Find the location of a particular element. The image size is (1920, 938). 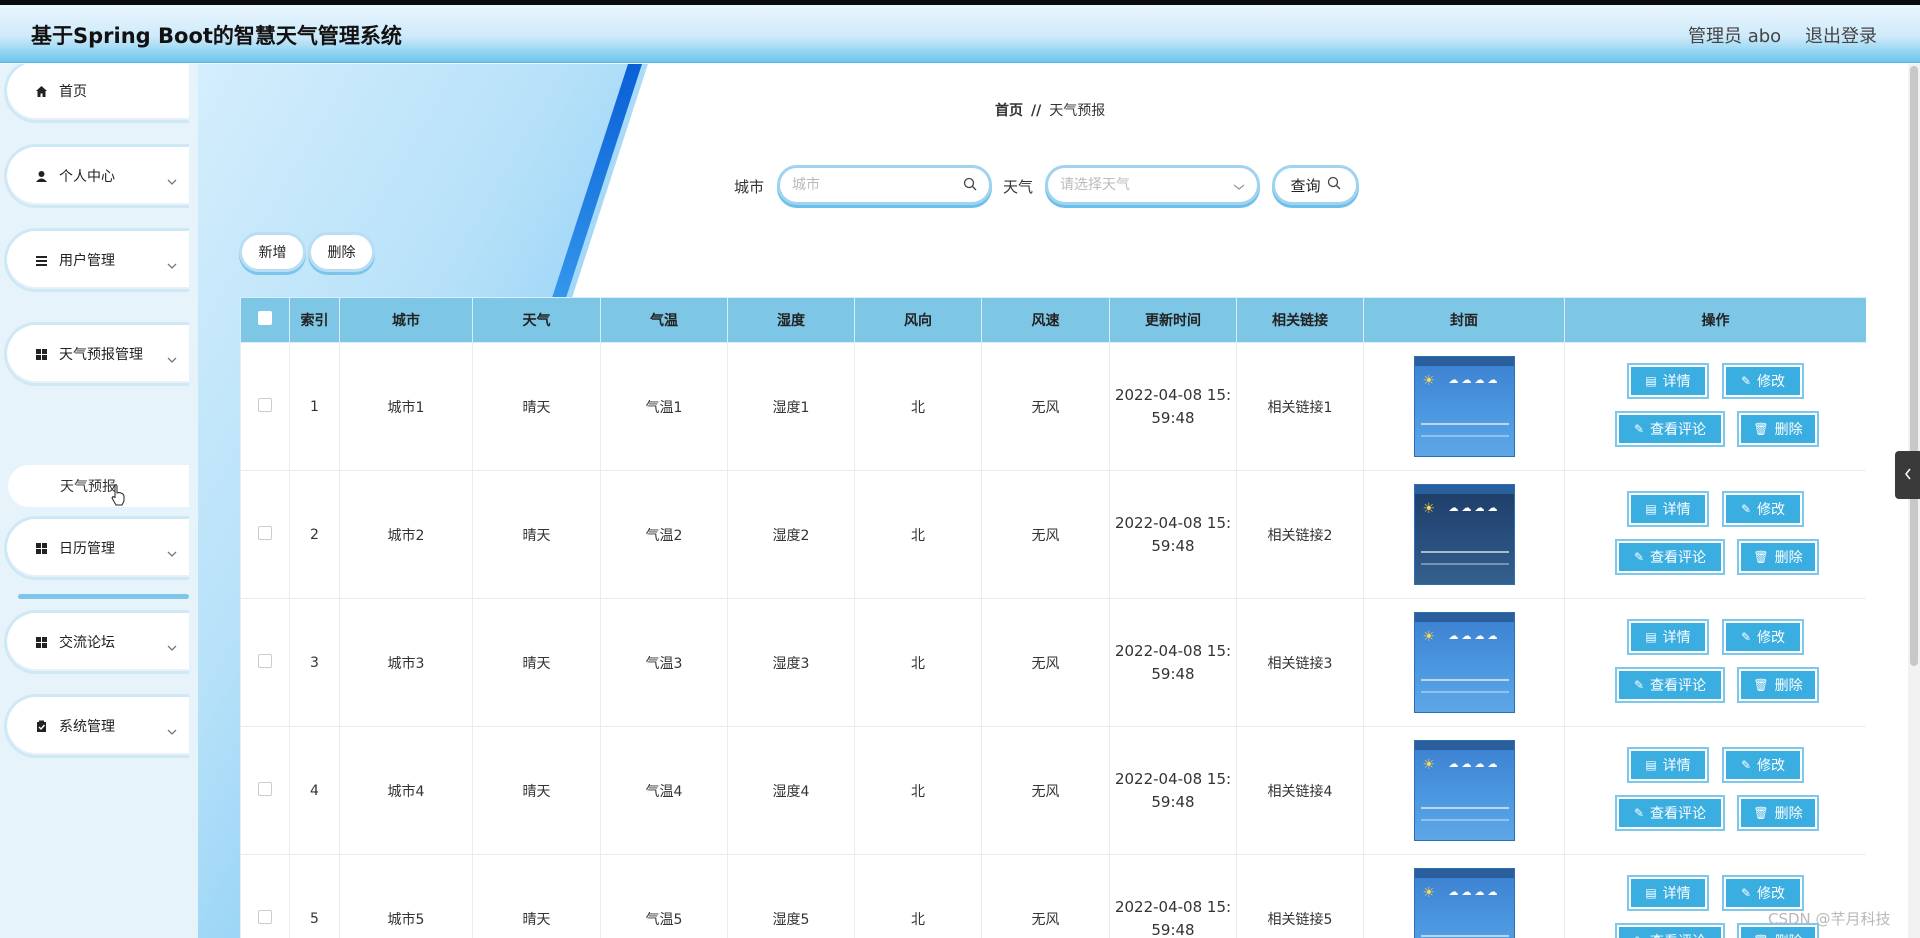

update-time-line1: 2022-04-08 15: is located at coordinates (1173, 522).